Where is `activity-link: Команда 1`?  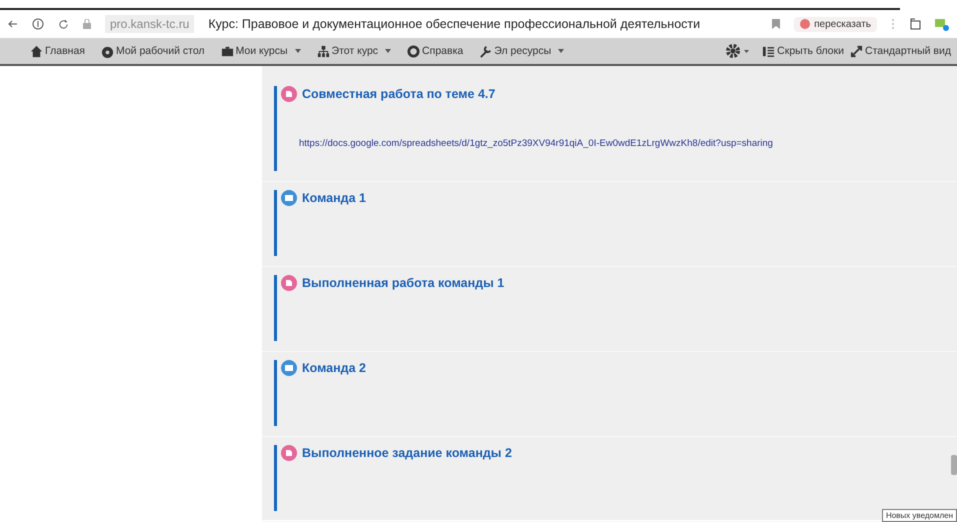
activity-link: Команда 1 is located at coordinates (334, 198).